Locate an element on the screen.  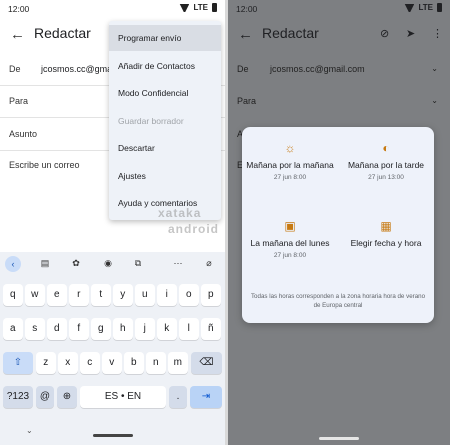
key: i is located at coordinates (167, 295).